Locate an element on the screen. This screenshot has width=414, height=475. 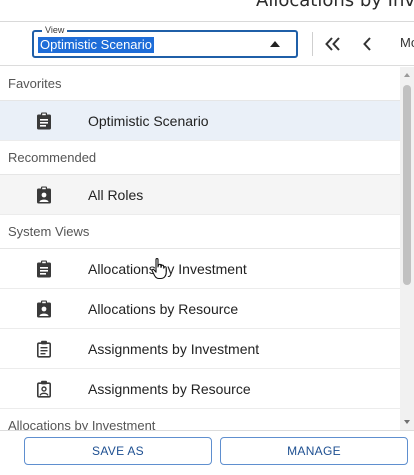
more-label: Mo is located at coordinates (407, 42).